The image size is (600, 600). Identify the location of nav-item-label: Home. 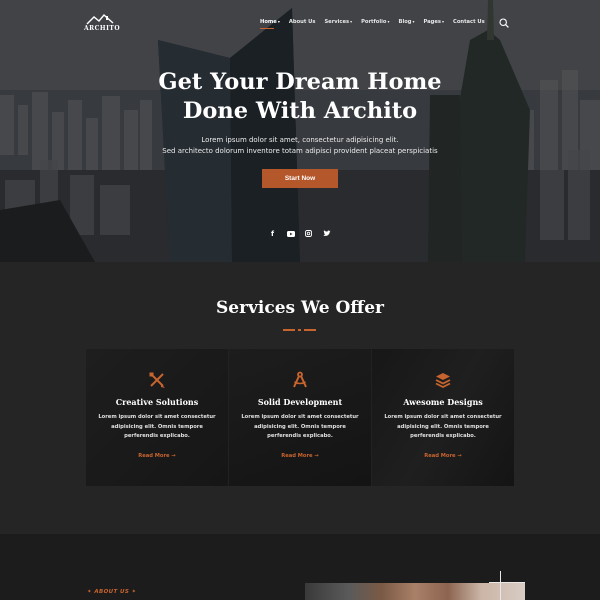
(268, 22).